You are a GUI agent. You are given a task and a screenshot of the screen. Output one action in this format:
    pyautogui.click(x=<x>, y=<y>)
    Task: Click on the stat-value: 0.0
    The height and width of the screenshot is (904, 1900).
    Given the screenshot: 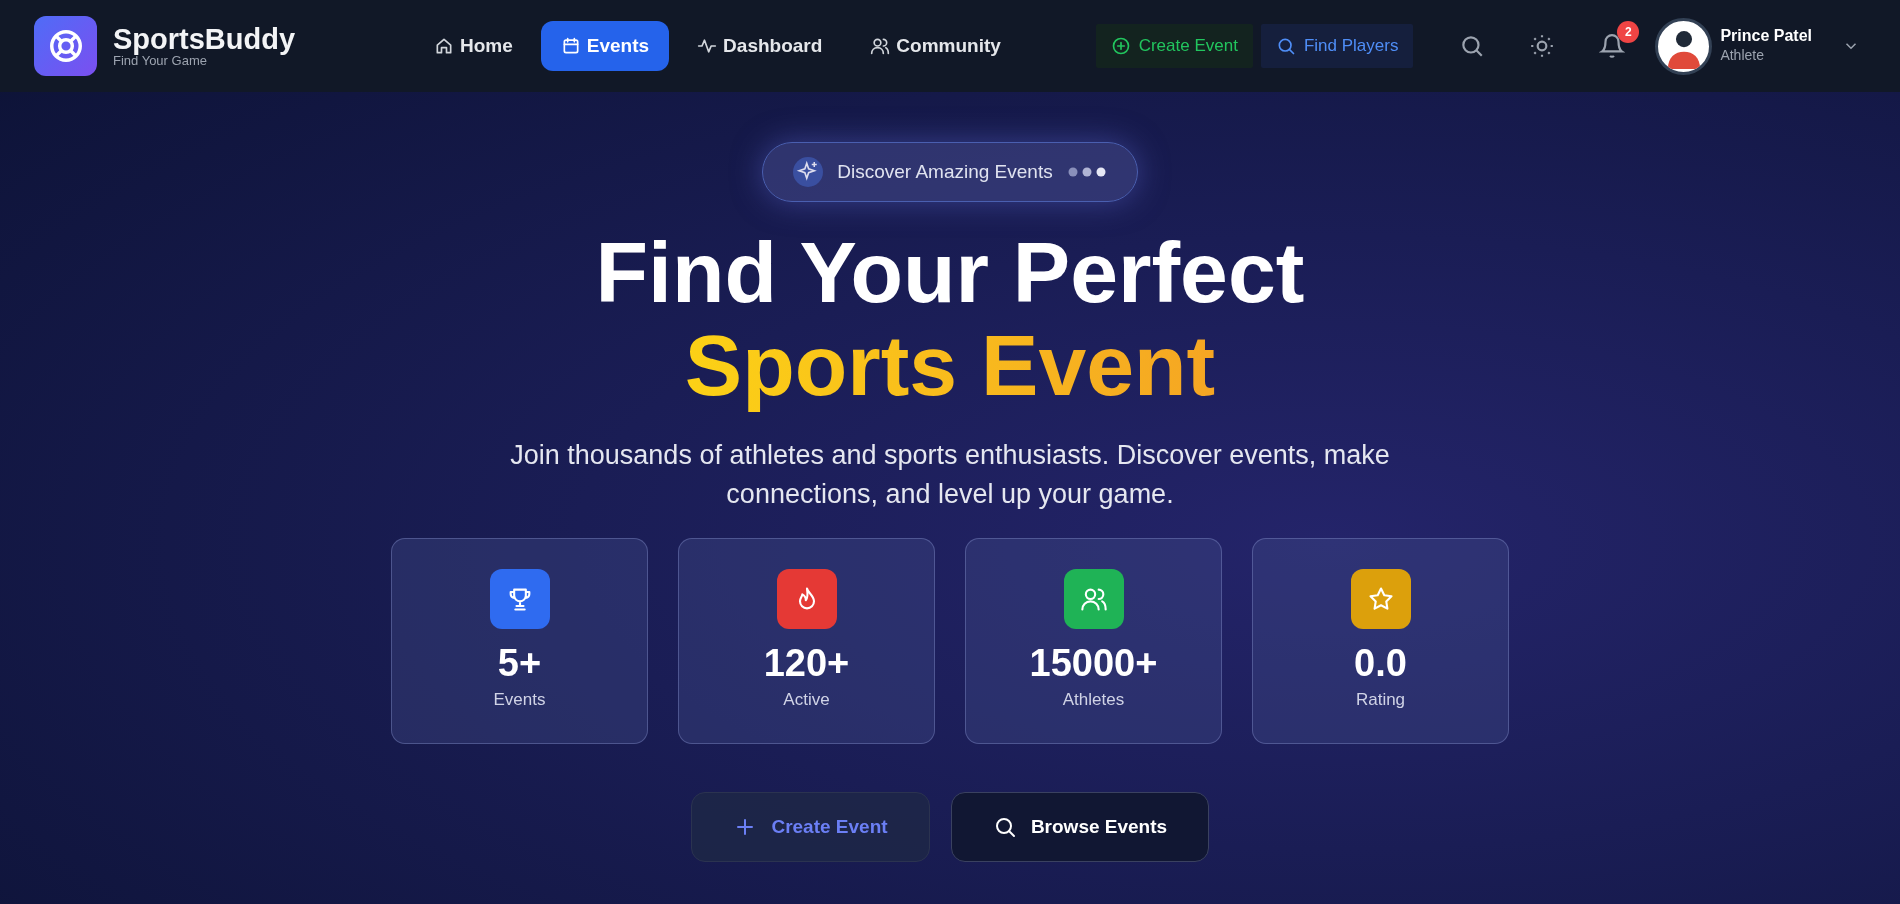 What is the action you would take?
    pyautogui.click(x=1380, y=664)
    